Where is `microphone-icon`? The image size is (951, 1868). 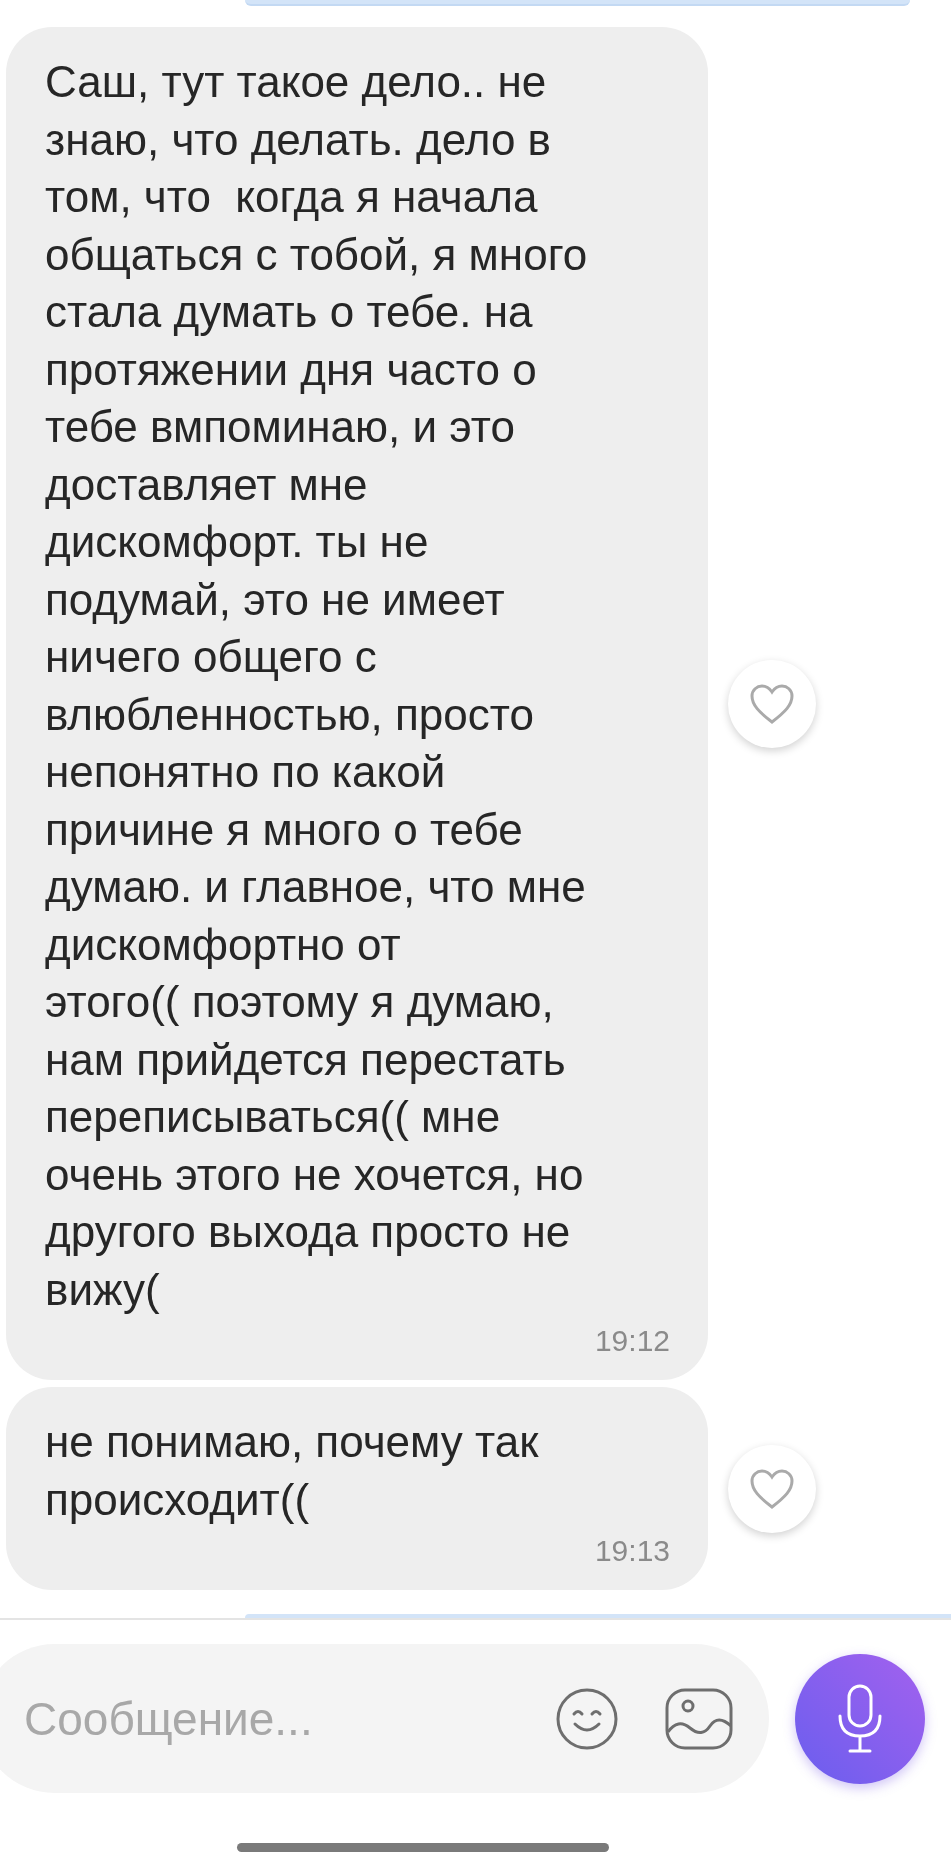 microphone-icon is located at coordinates (860, 1718).